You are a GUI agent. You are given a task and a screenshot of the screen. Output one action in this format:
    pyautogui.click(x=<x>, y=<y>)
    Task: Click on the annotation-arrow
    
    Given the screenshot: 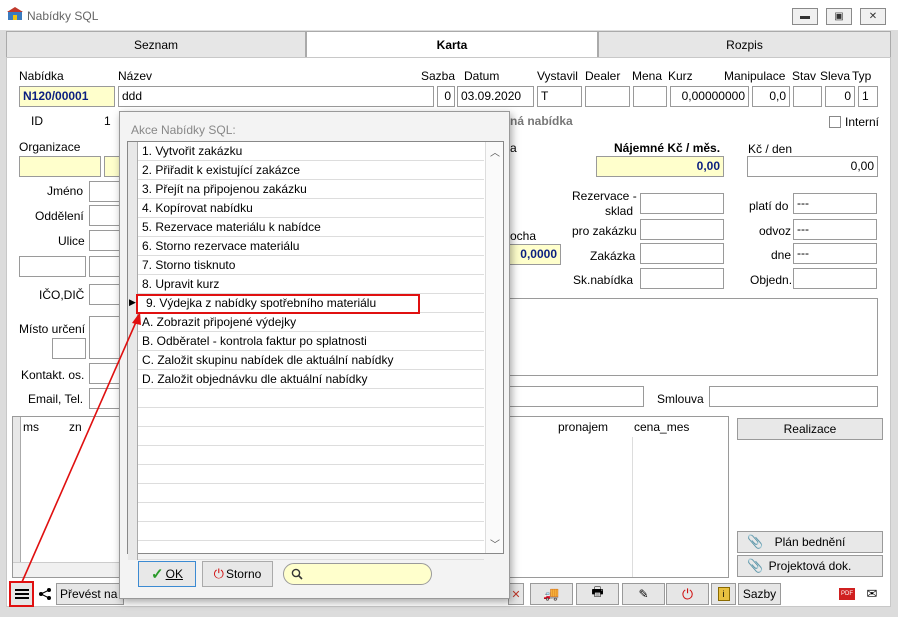 What is the action you would take?
    pyautogui.click(x=81, y=447)
    